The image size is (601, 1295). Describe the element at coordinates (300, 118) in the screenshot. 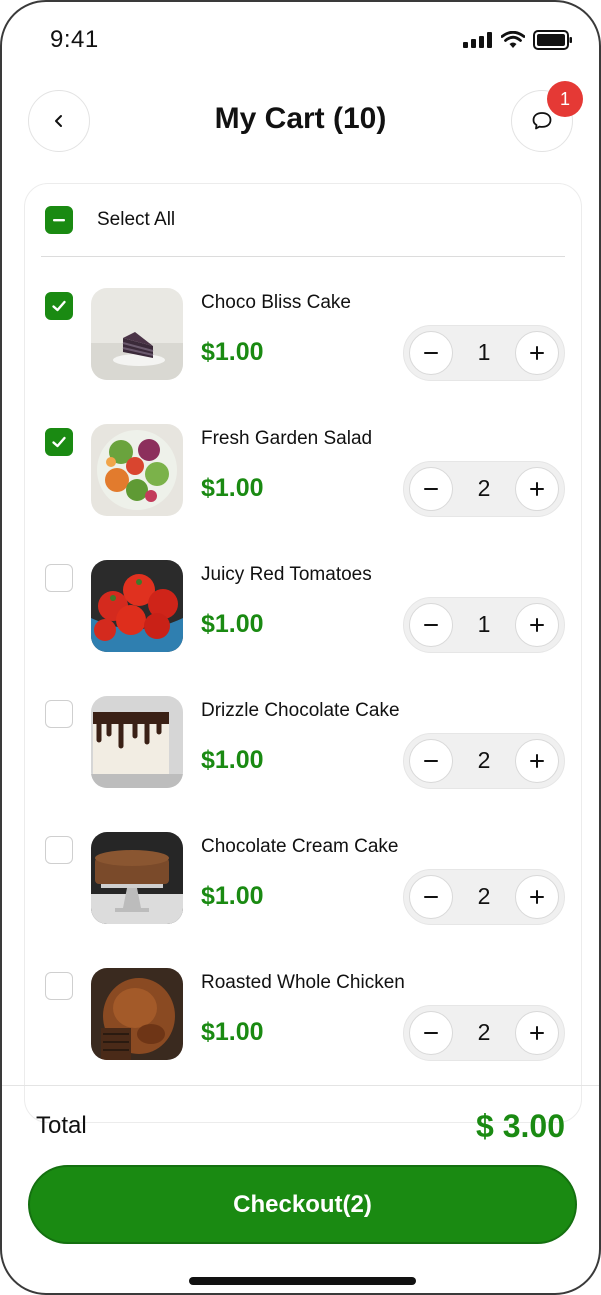

I see `page-title: My Cart (10)` at that location.